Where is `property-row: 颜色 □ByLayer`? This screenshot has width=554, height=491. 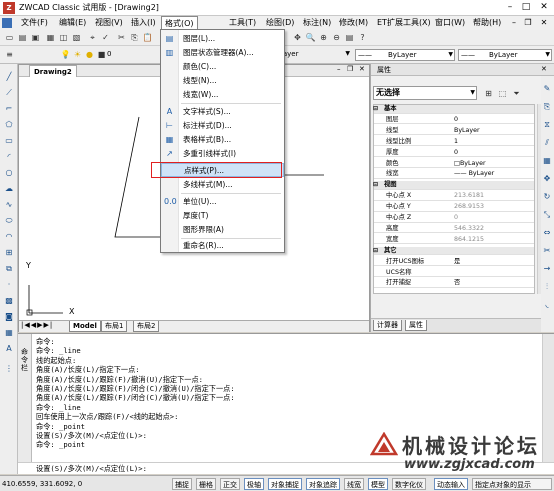
property-row: 颜色 □ByLayer is located at coordinates (454, 164).